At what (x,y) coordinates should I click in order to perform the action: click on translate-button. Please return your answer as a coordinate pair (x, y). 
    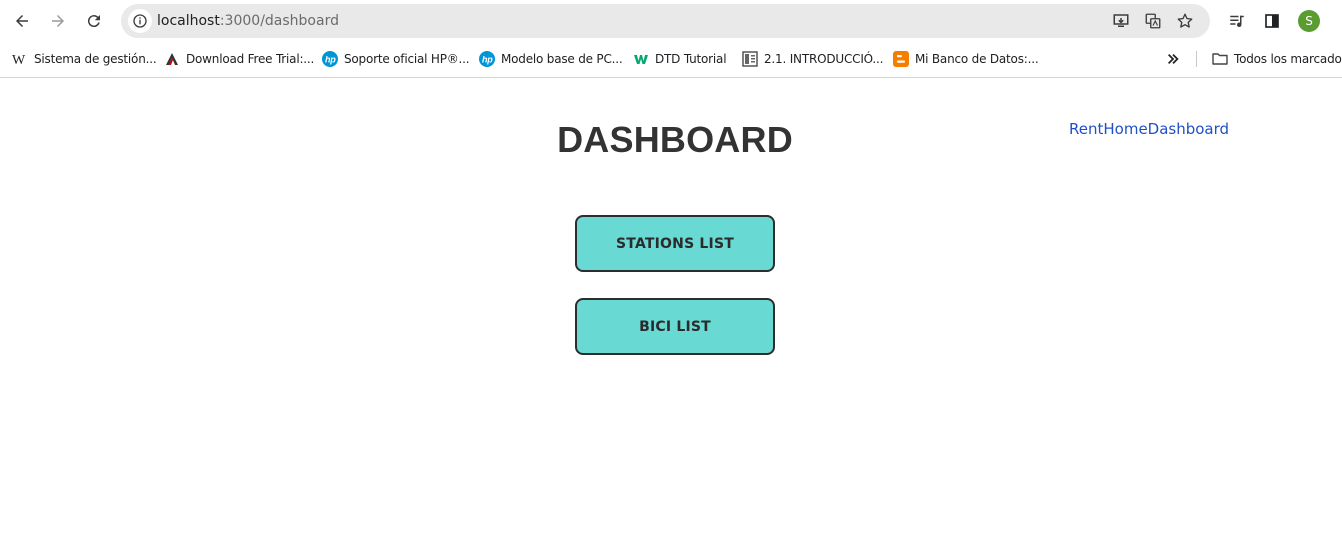
    Looking at the image, I should click on (1153, 21).